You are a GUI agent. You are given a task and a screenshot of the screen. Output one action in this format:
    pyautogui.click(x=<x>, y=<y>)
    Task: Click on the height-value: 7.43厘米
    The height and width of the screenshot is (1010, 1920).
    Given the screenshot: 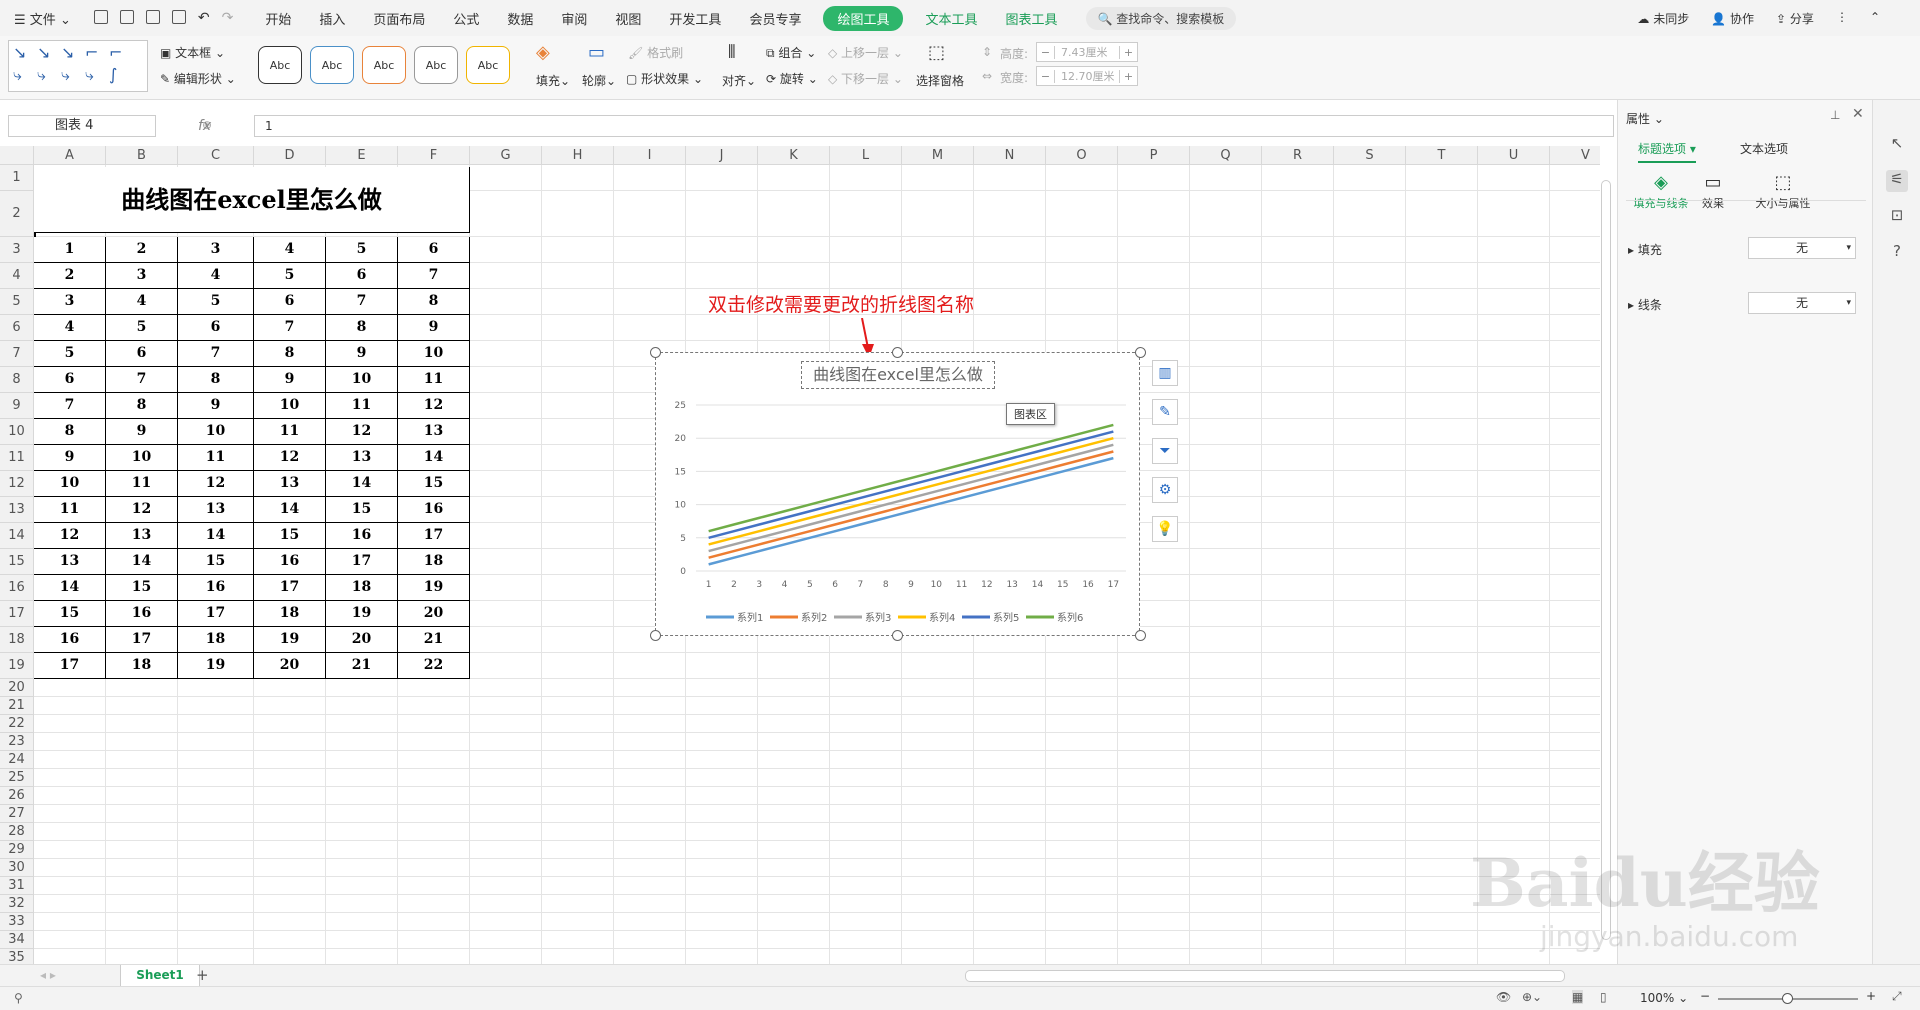 What is the action you would take?
    pyautogui.click(x=1087, y=52)
    